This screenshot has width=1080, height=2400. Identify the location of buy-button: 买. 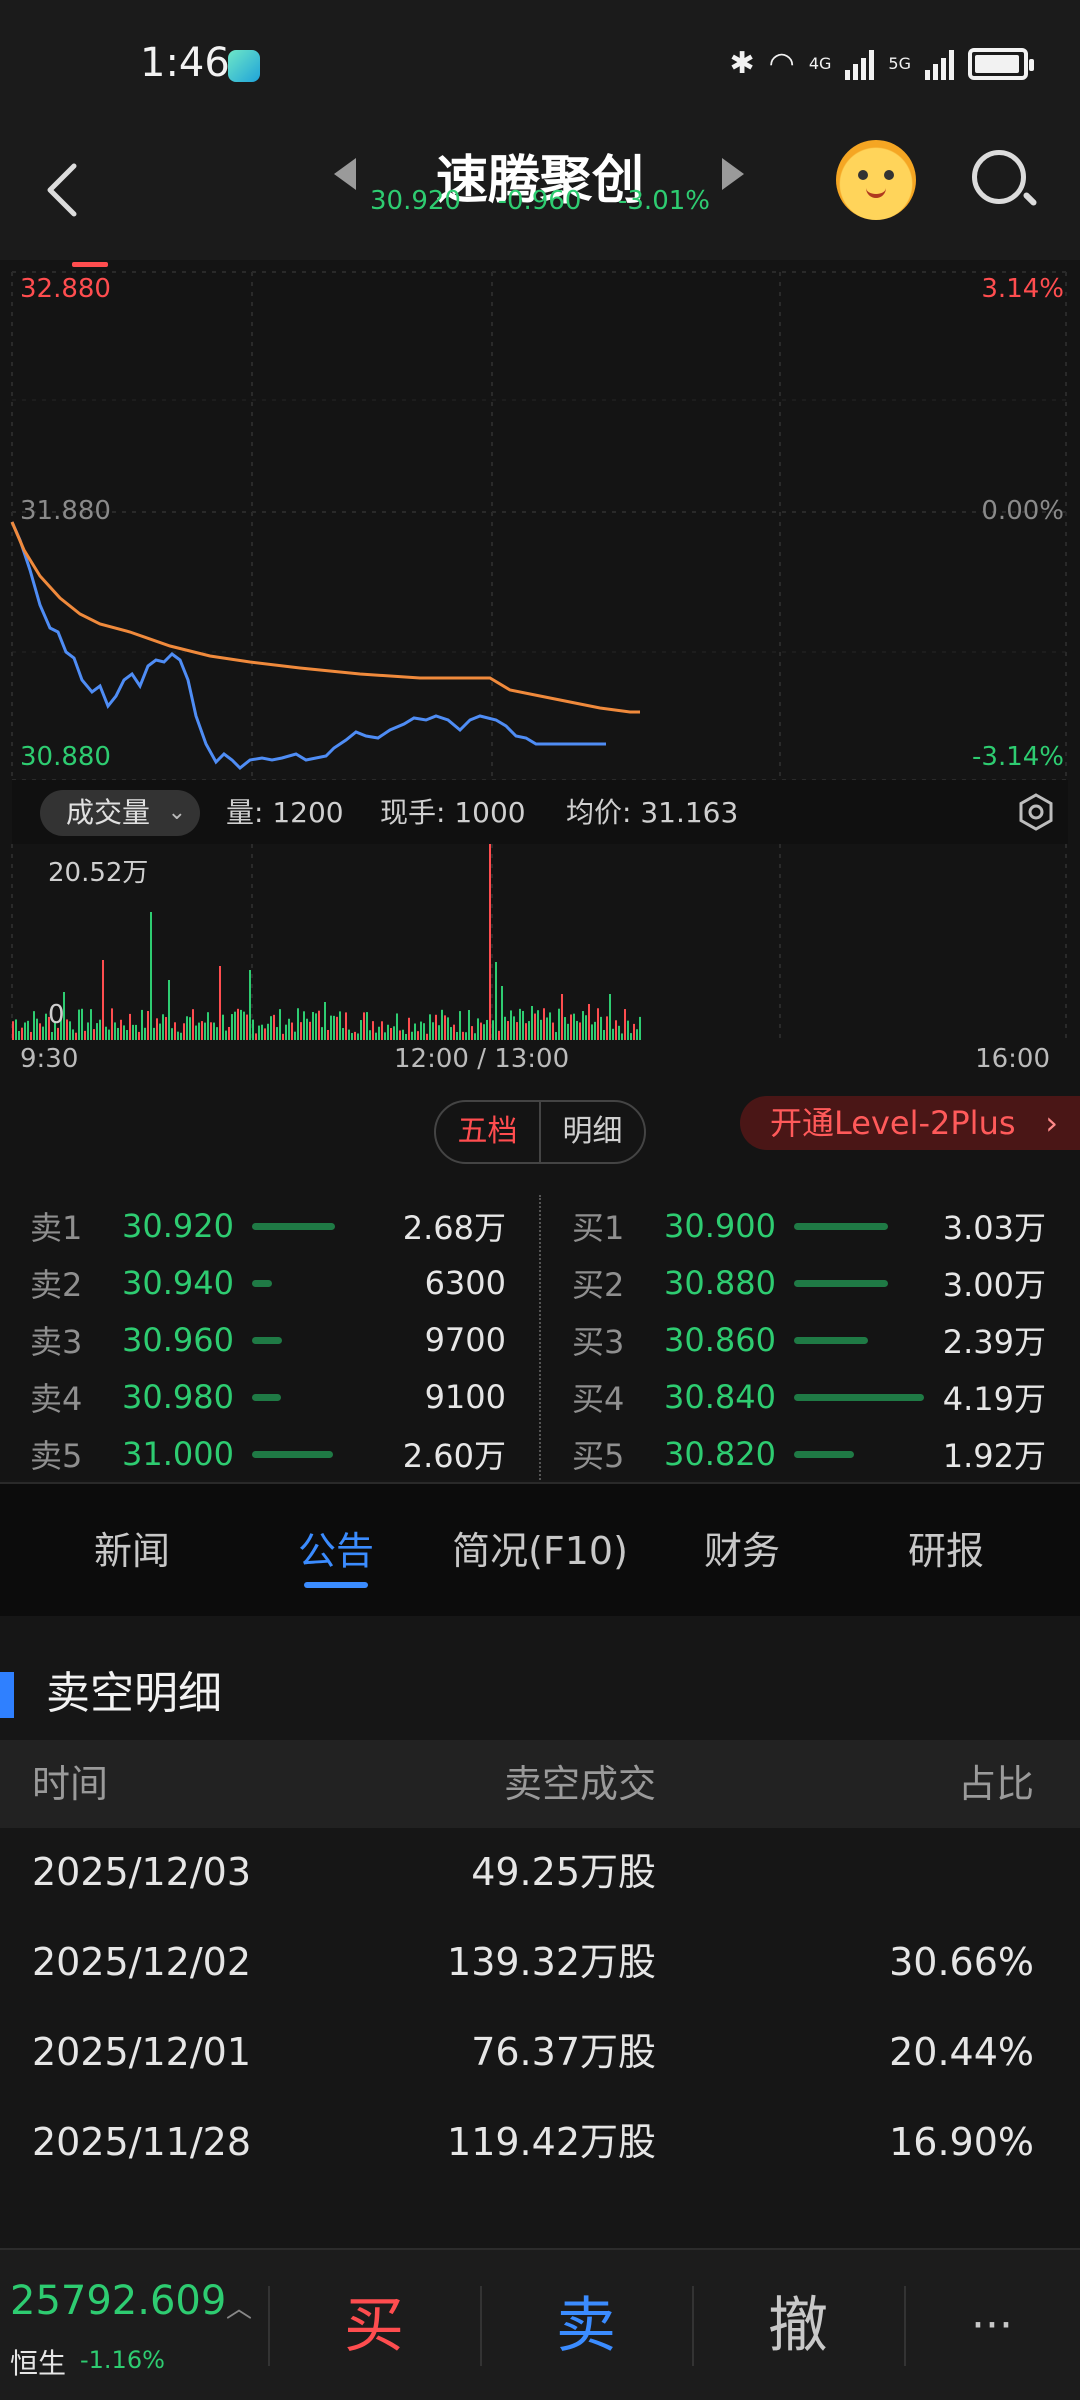
(374, 2325).